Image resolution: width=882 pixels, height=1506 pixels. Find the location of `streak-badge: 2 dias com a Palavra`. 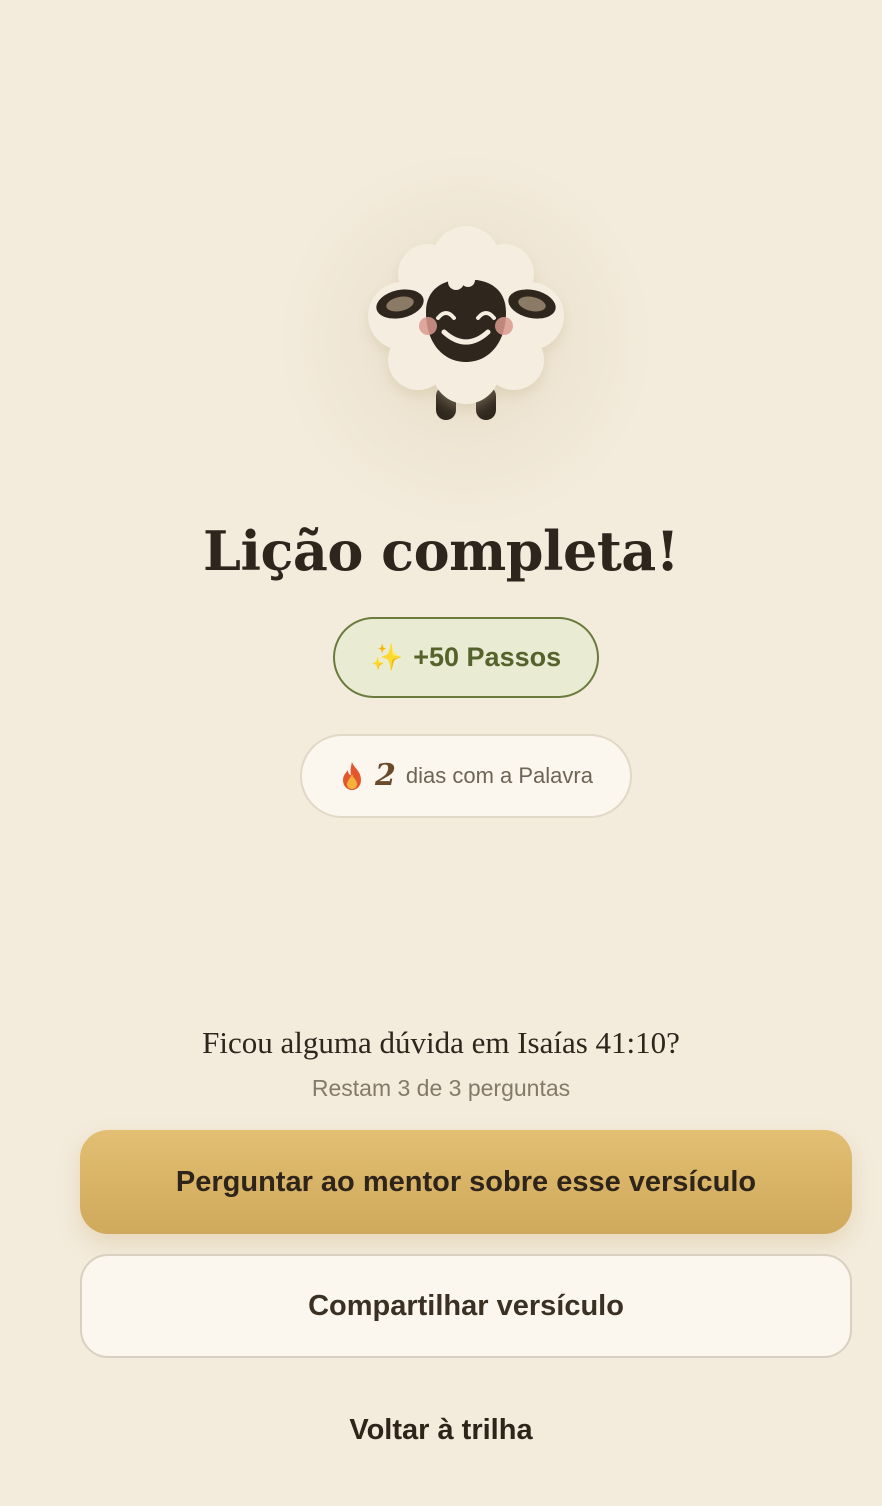

streak-badge: 2 dias com a Palavra is located at coordinates (466, 776).